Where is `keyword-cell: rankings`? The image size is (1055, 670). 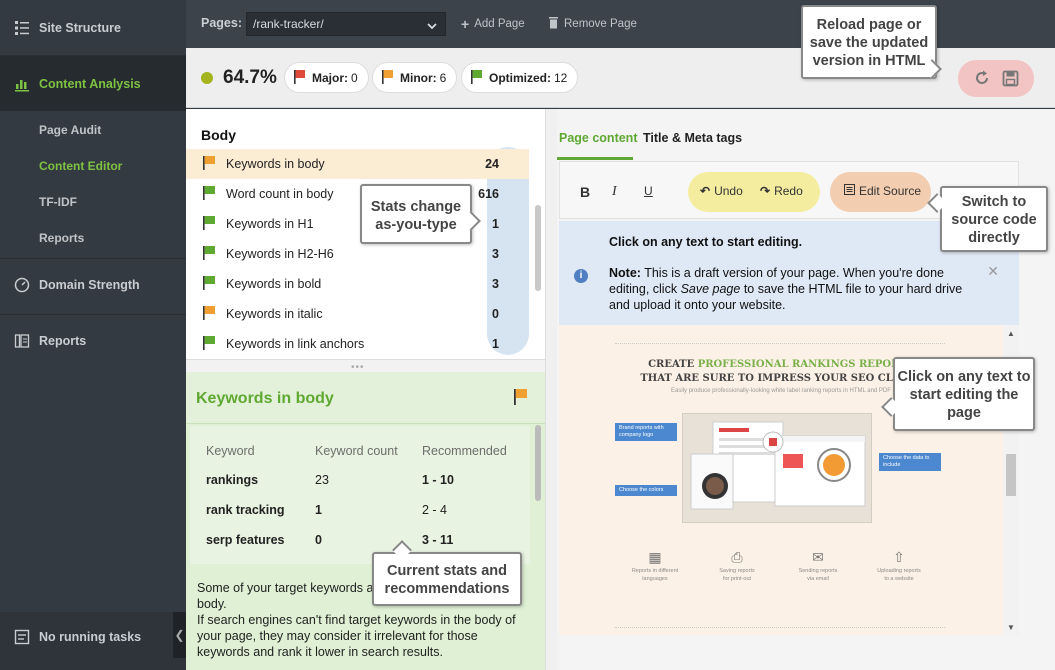
keyword-cell: rankings is located at coordinates (232, 480).